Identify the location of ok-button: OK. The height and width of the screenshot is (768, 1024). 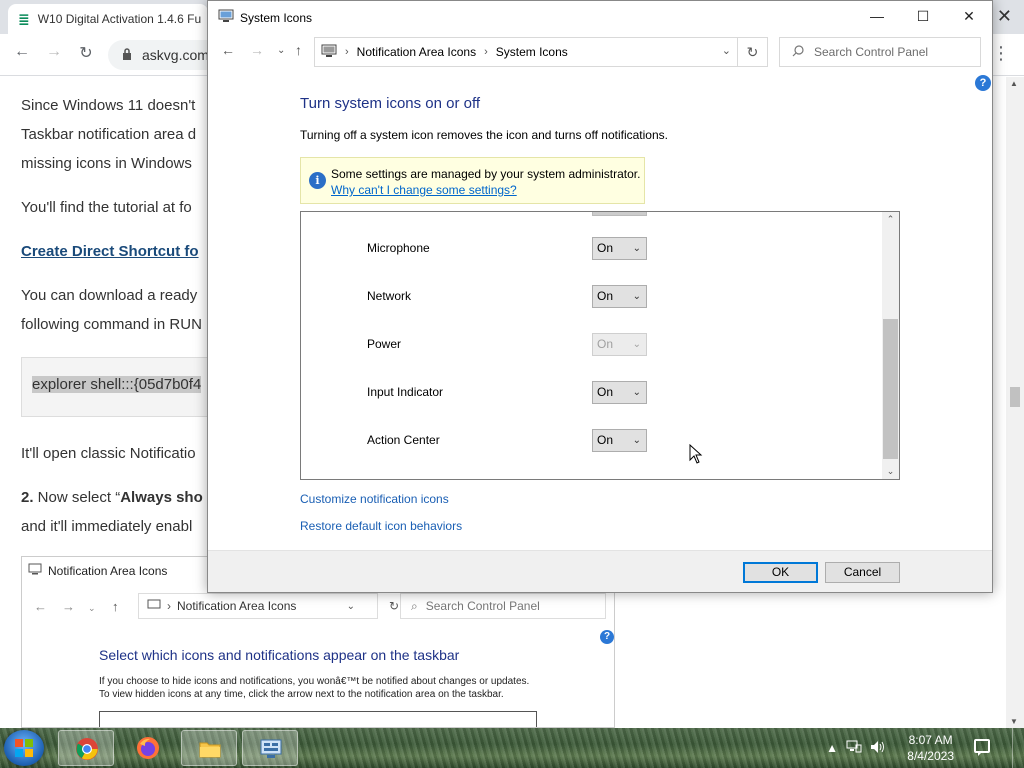
(780, 572).